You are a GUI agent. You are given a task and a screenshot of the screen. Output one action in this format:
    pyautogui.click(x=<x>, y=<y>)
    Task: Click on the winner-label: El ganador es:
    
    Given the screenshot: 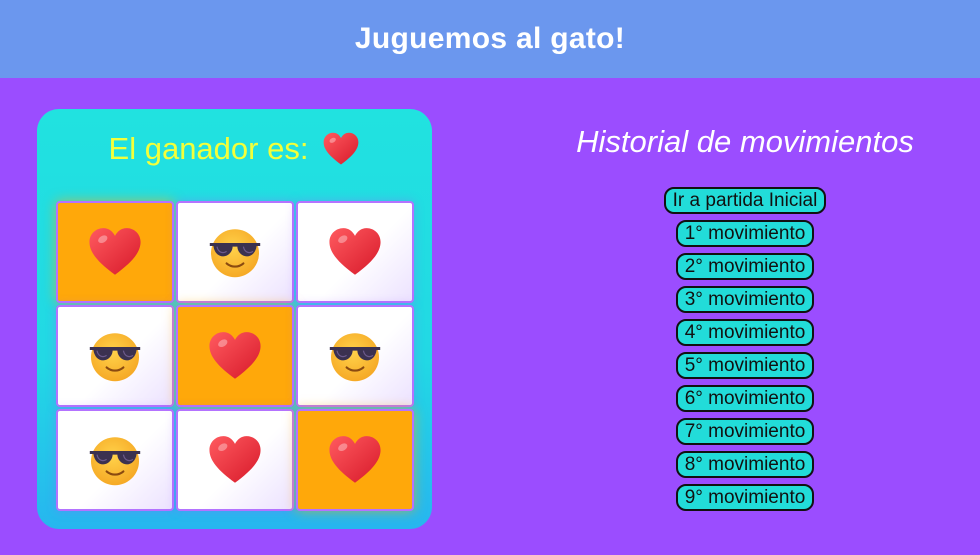 What is the action you would take?
    pyautogui.click(x=208, y=148)
    